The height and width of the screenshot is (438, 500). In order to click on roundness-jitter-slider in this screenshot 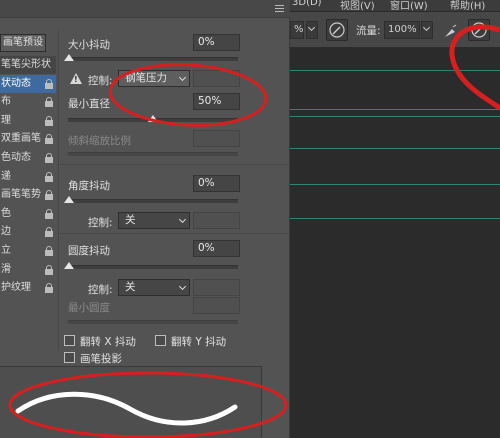, I will do `click(153, 267)`.